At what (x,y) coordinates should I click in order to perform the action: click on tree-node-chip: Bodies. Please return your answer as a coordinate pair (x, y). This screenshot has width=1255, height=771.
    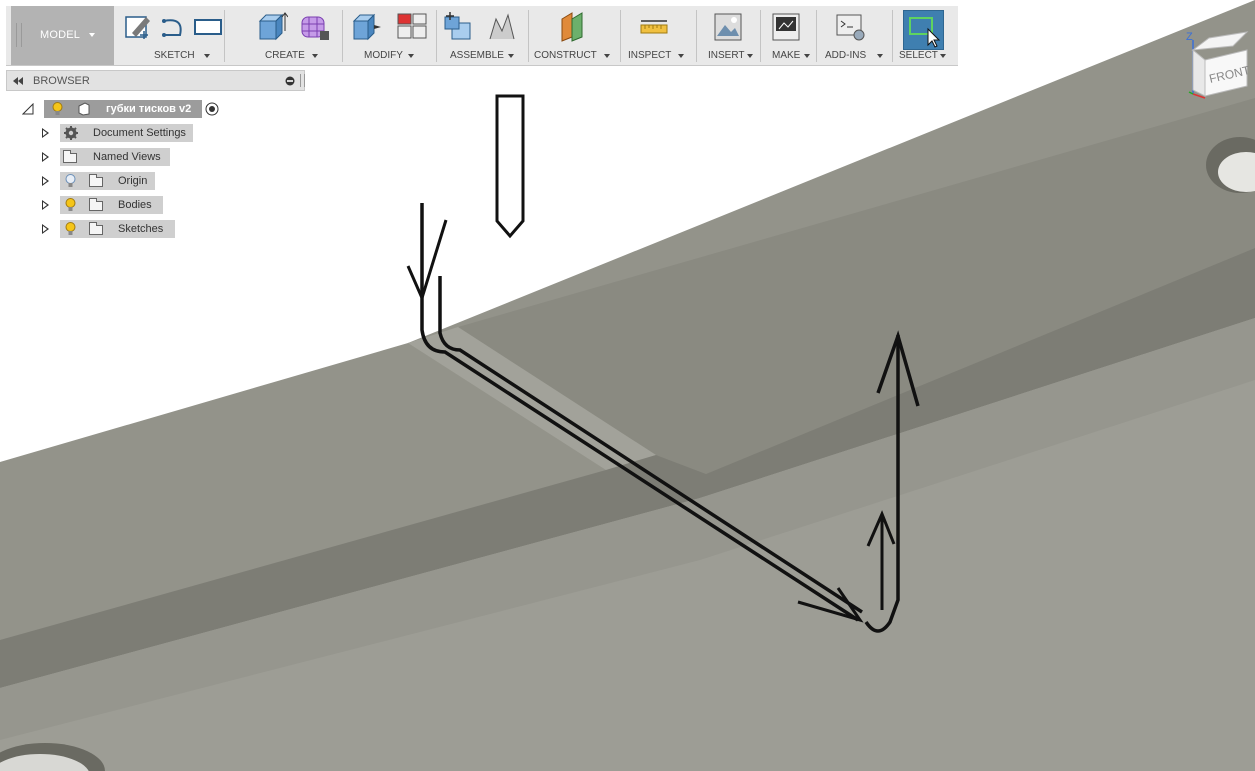
    Looking at the image, I should click on (111, 205).